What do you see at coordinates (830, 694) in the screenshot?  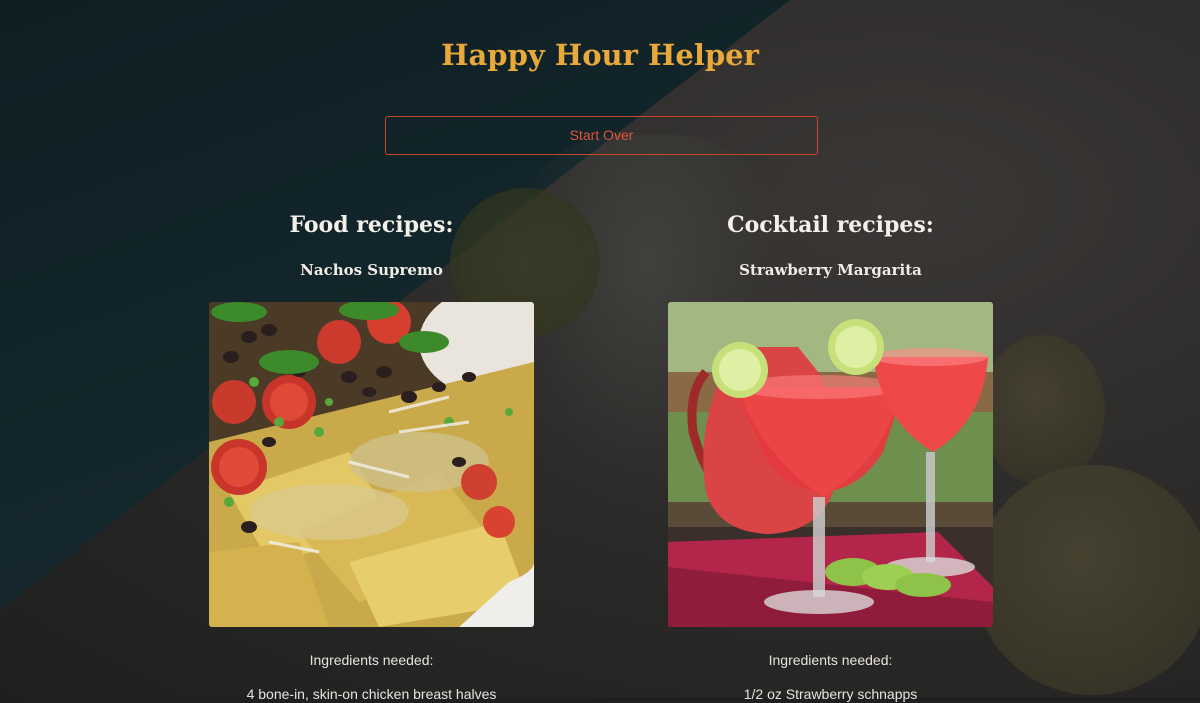 I see `cocktail-ingredient-item: 1/2 oz Strawberry schnapps` at bounding box center [830, 694].